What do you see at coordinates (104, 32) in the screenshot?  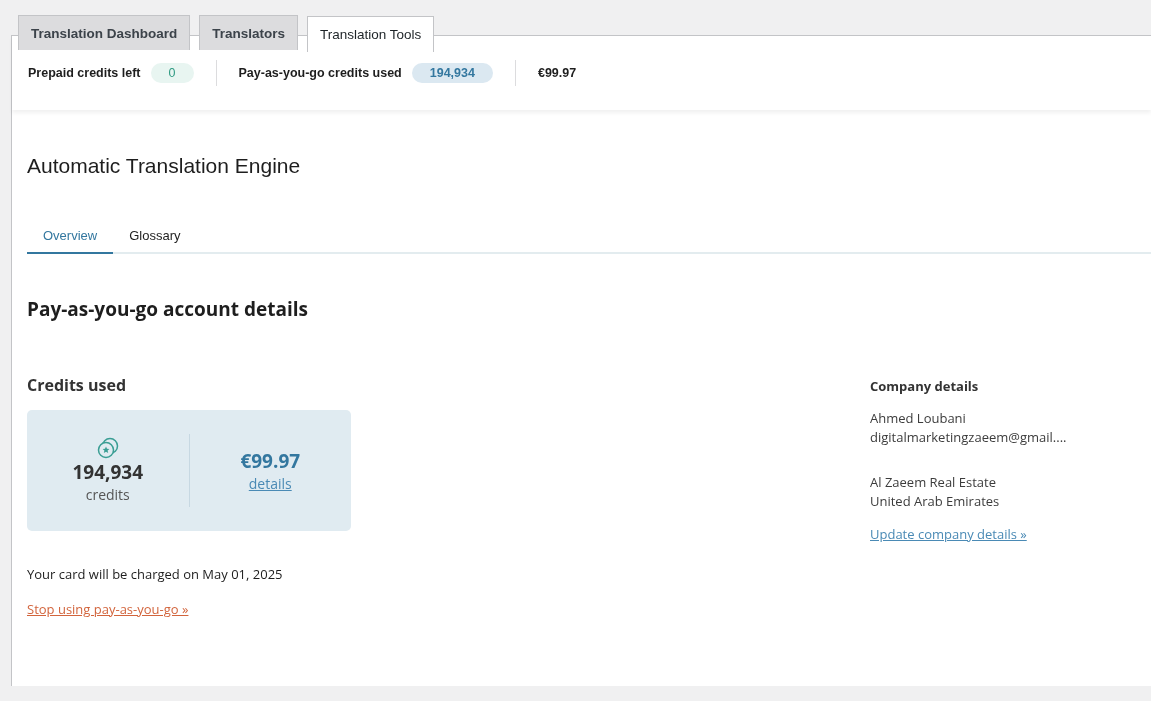 I see `nav-tab: Translation Dashboard` at bounding box center [104, 32].